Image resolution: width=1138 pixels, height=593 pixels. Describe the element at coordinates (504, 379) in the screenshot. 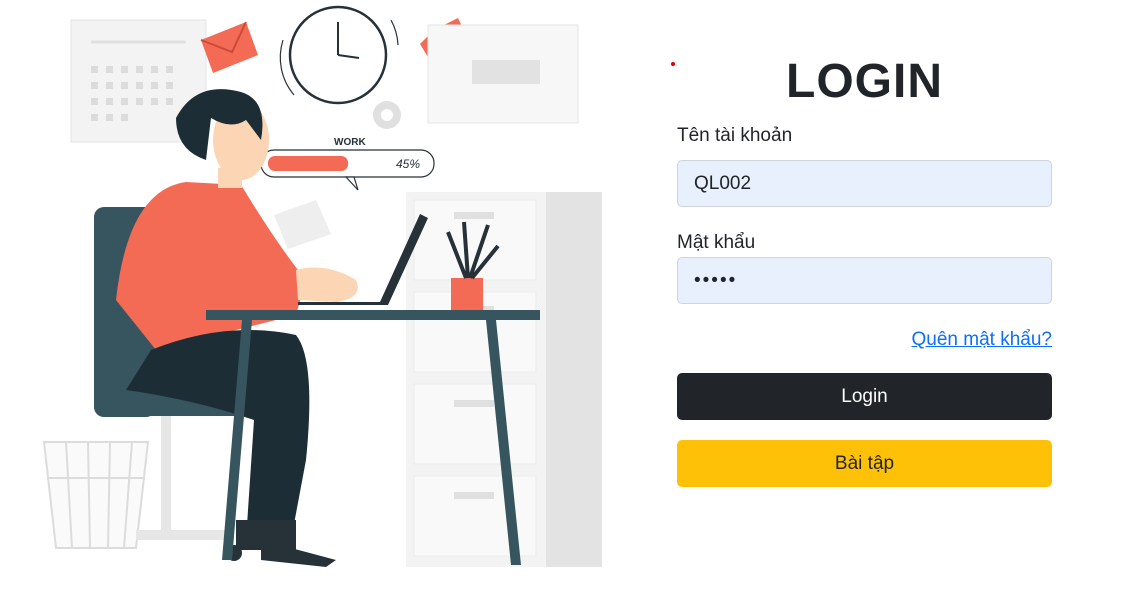

I see `file-cabinet` at that location.